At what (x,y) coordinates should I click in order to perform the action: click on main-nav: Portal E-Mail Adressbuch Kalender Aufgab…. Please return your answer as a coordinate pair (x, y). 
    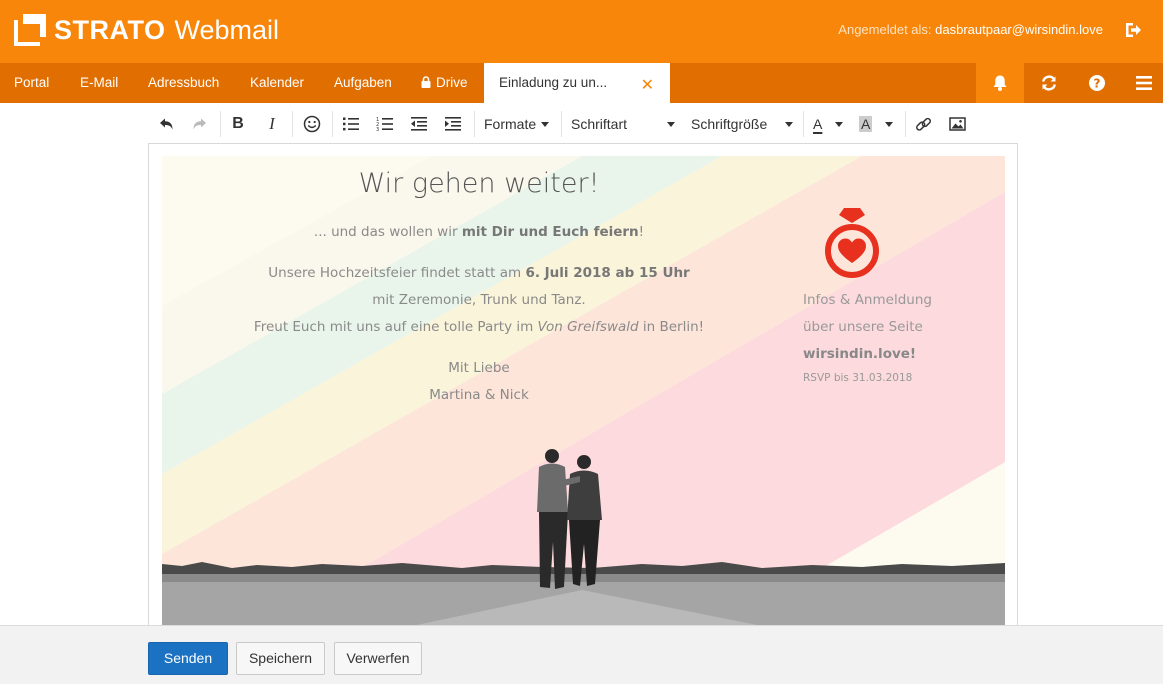
    Looking at the image, I should click on (581, 83).